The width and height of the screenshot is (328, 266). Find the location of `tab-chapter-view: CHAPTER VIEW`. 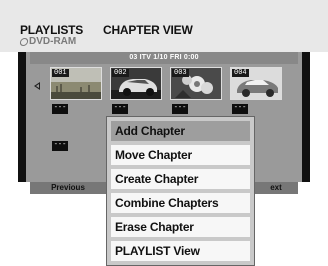

tab-chapter-view: CHAPTER VIEW is located at coordinates (148, 30).